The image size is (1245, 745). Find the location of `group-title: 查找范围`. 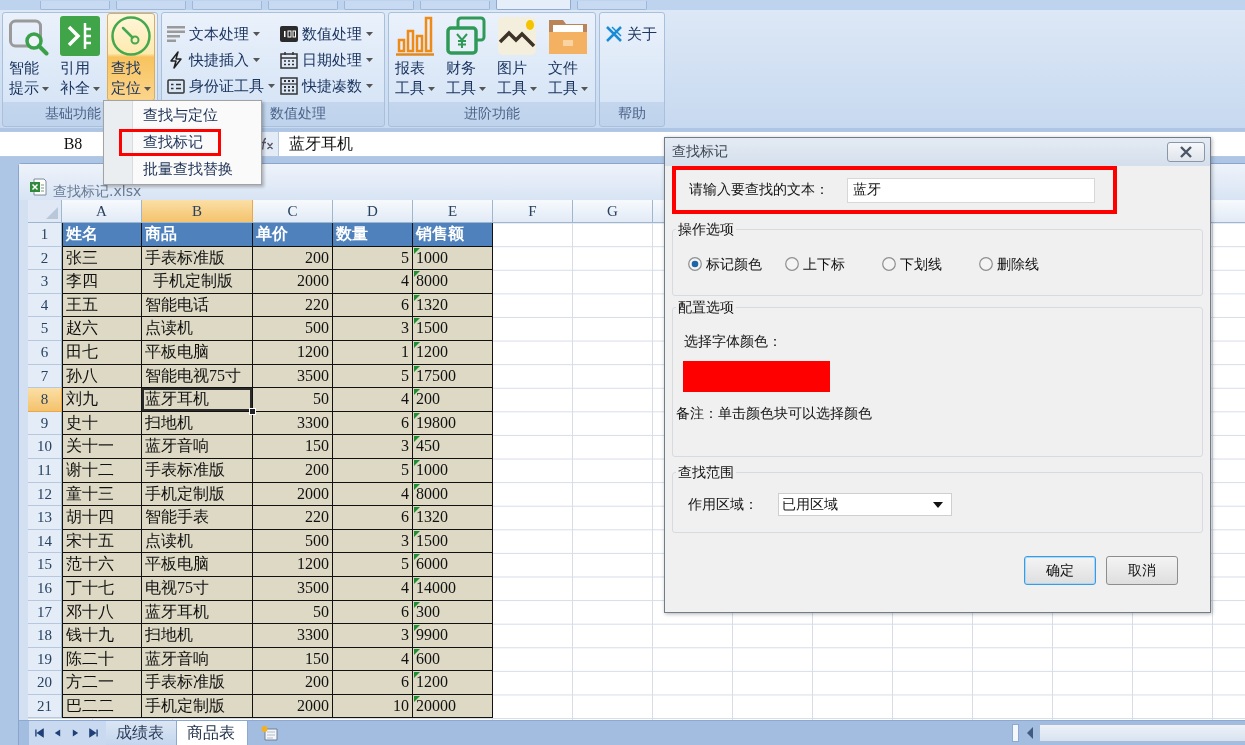

group-title: 查找范围 is located at coordinates (706, 472).